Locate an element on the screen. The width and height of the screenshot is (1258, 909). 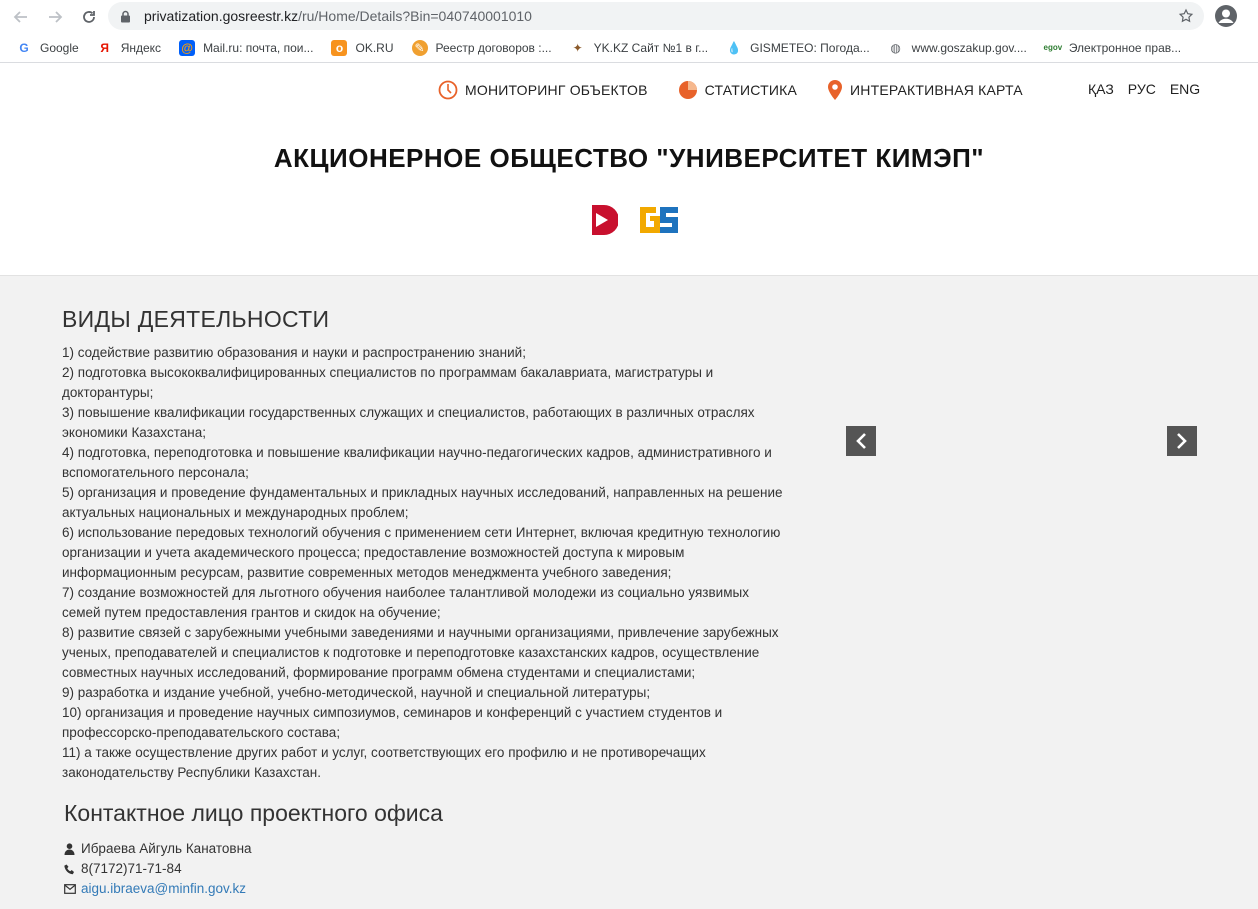
forward-button is located at coordinates (55, 17).